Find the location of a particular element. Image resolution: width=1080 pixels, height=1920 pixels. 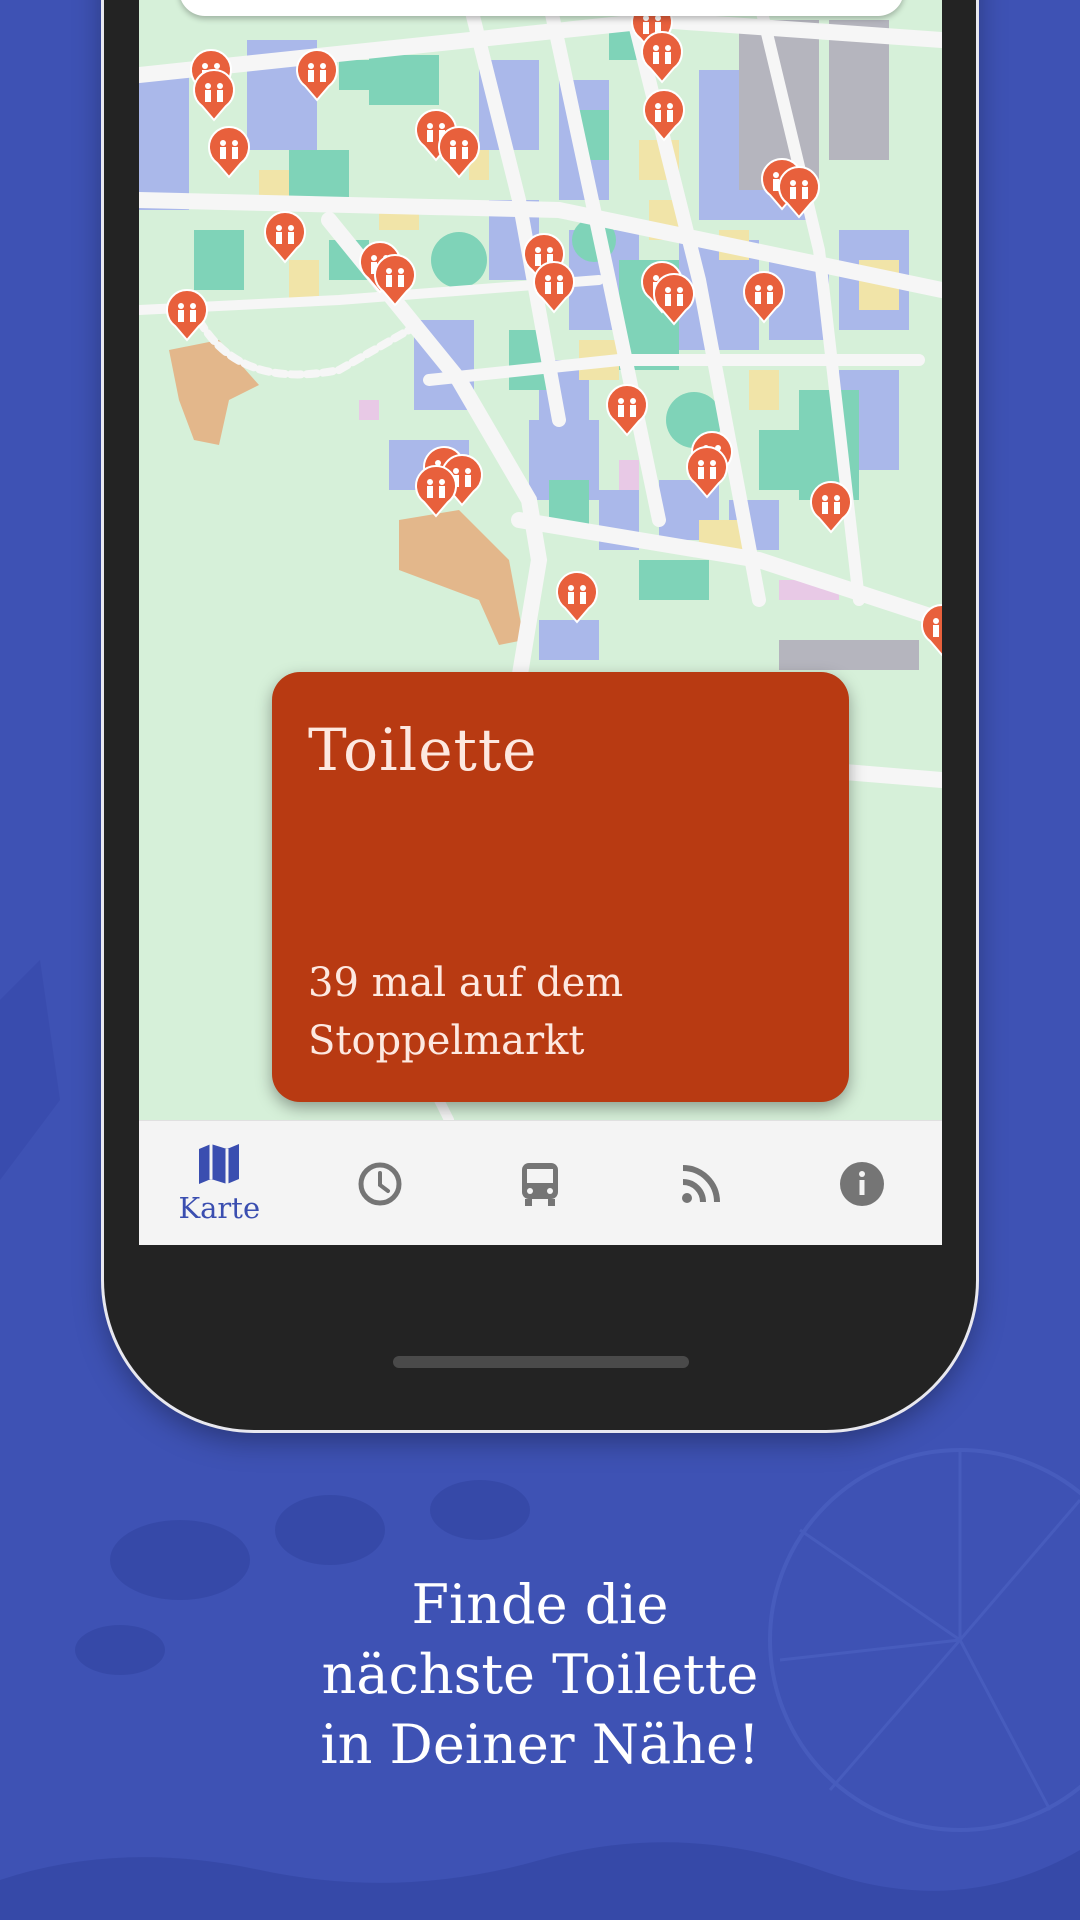

poi-title: Toilette is located at coordinates (423, 750).